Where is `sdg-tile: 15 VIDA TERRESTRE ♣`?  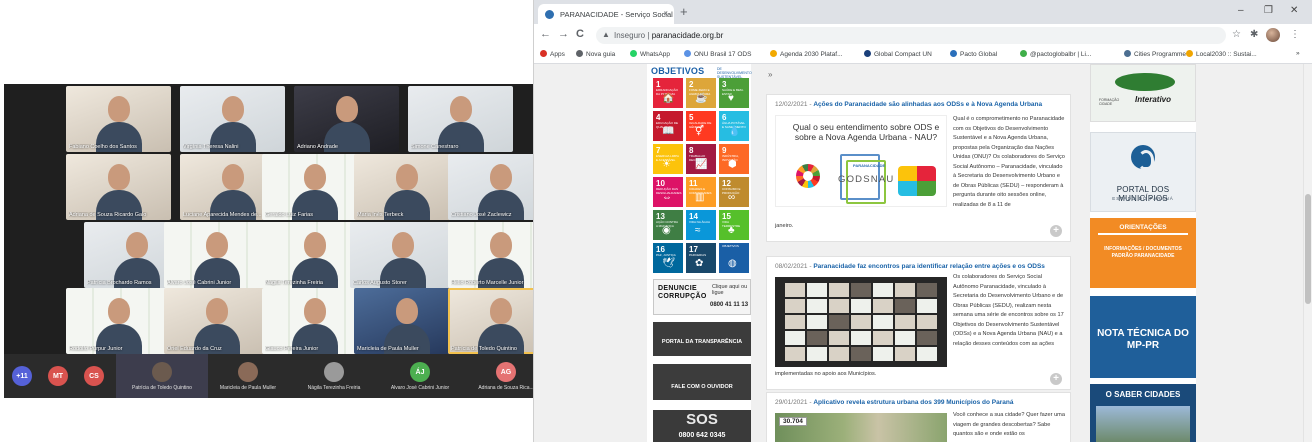
sdg-tile: 15 VIDA TERRESTRE ♣ is located at coordinates (734, 225).